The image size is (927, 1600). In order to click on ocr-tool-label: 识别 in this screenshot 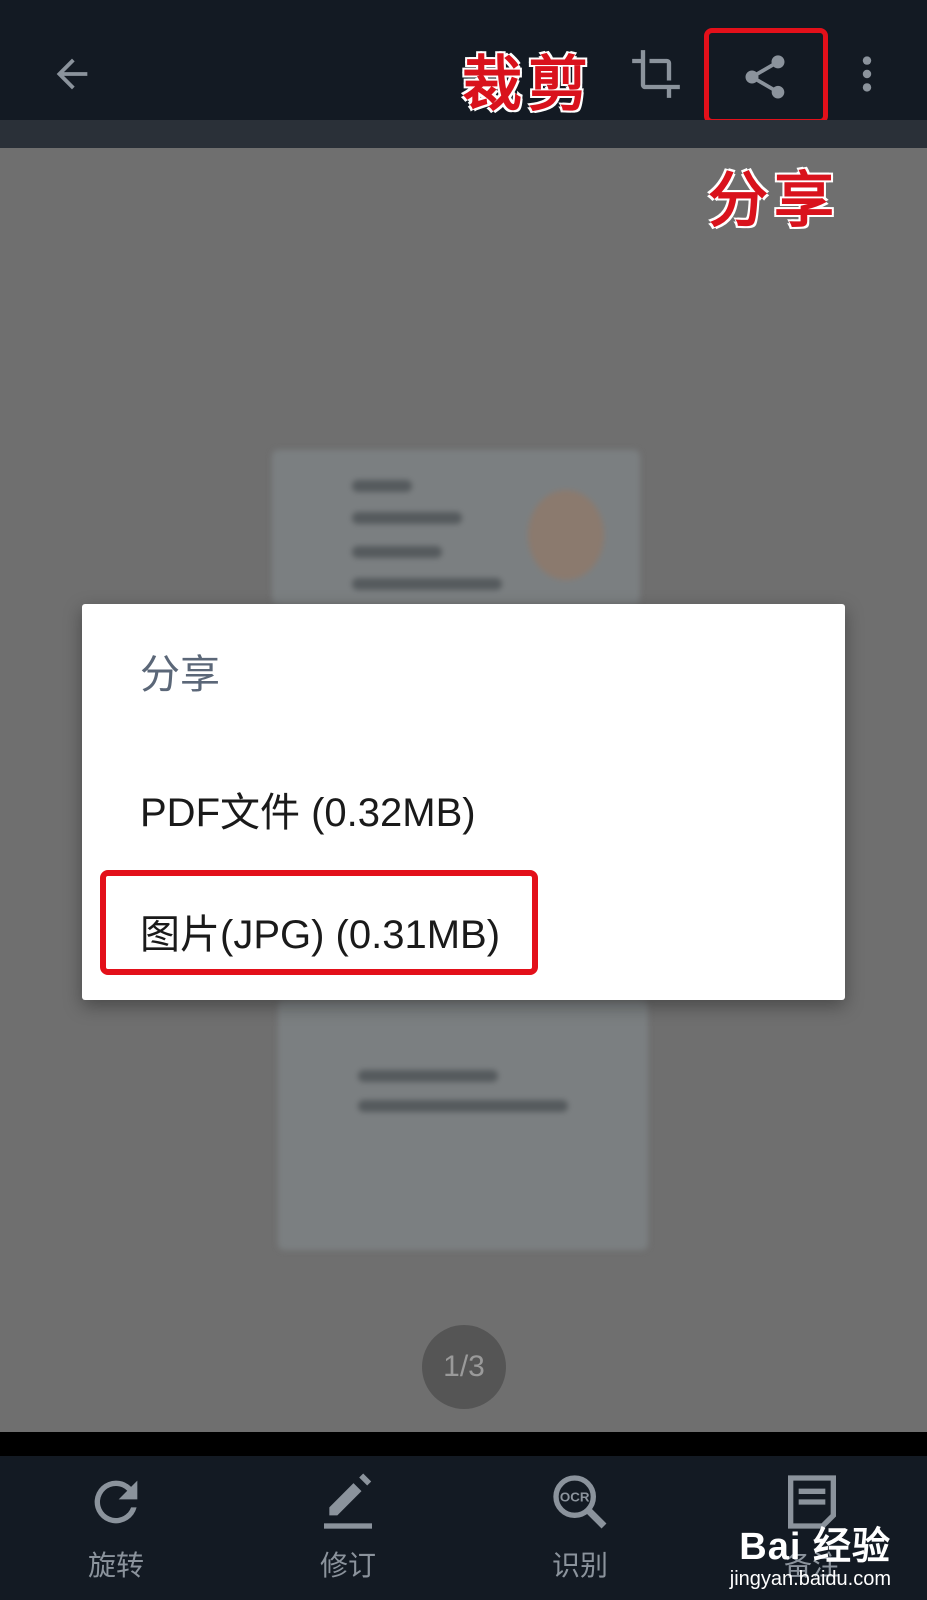, I will do `click(579, 1565)`.